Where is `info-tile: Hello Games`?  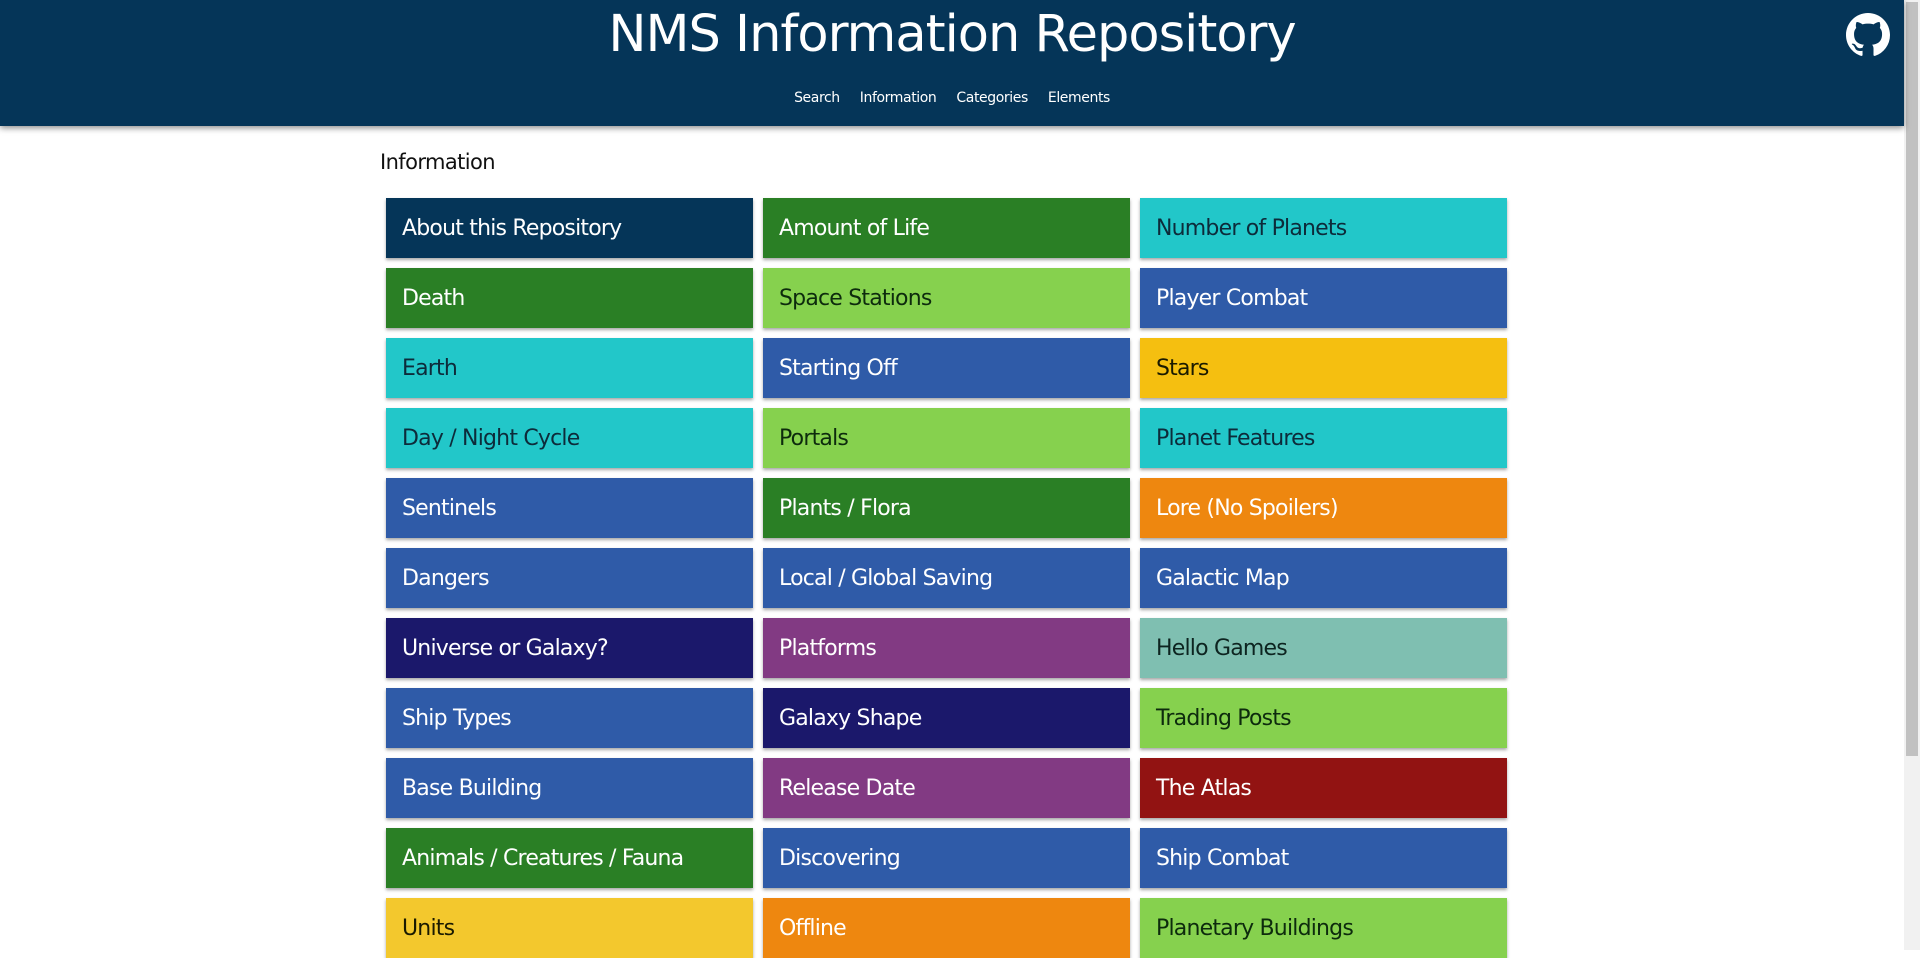
info-tile: Hello Games is located at coordinates (1323, 648).